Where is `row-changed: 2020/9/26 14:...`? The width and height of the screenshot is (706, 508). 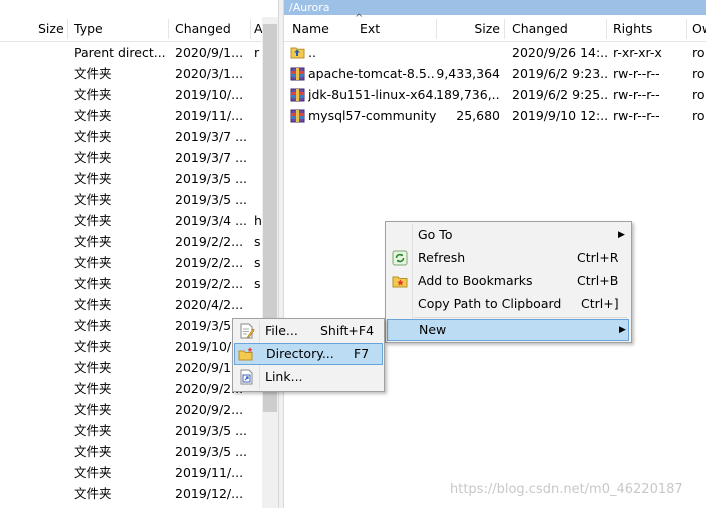
row-changed: 2020/9/26 14:... is located at coordinates (559, 52).